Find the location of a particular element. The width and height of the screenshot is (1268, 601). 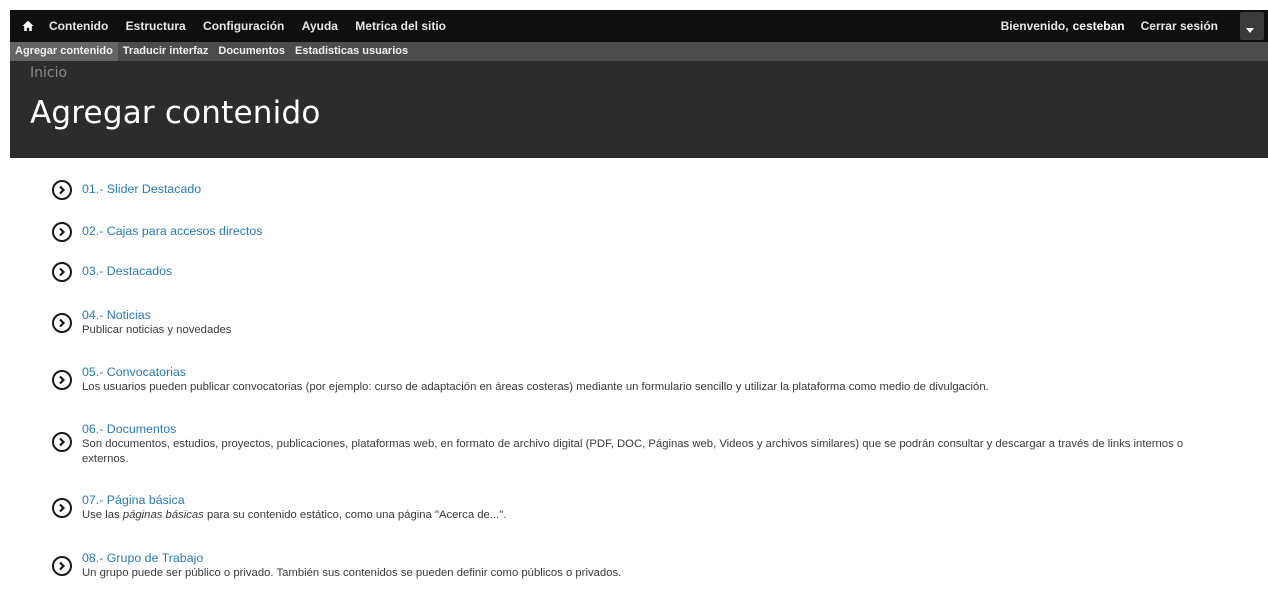

tray-documentos: Documentos is located at coordinates (251, 51).